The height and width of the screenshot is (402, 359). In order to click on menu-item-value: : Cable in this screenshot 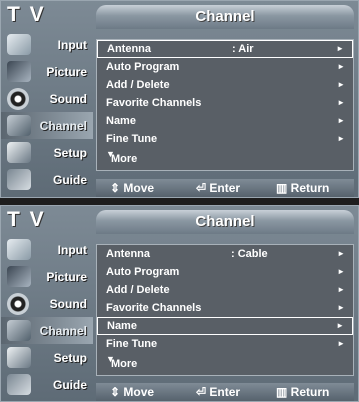, I will do `click(249, 254)`.